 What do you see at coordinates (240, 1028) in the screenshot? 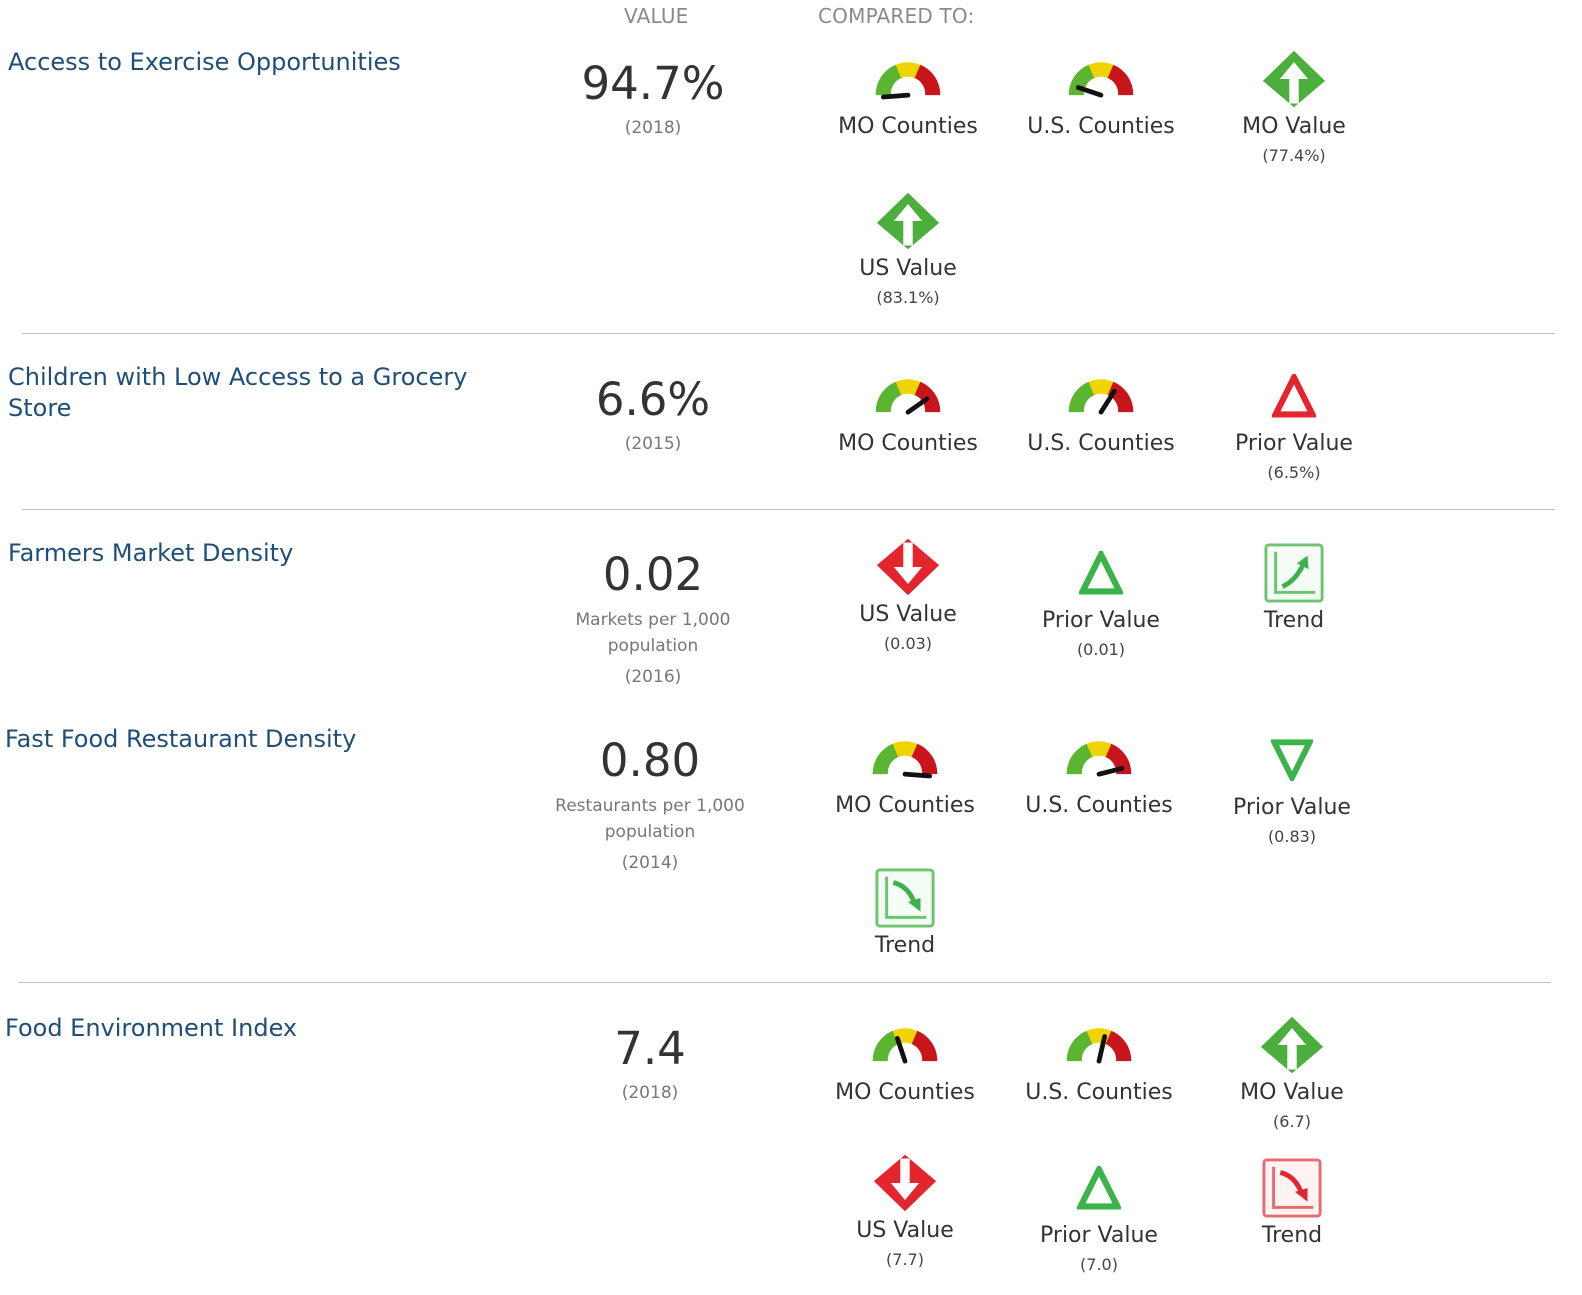
I see `indicator-title-link: Food Environment Index` at bounding box center [240, 1028].